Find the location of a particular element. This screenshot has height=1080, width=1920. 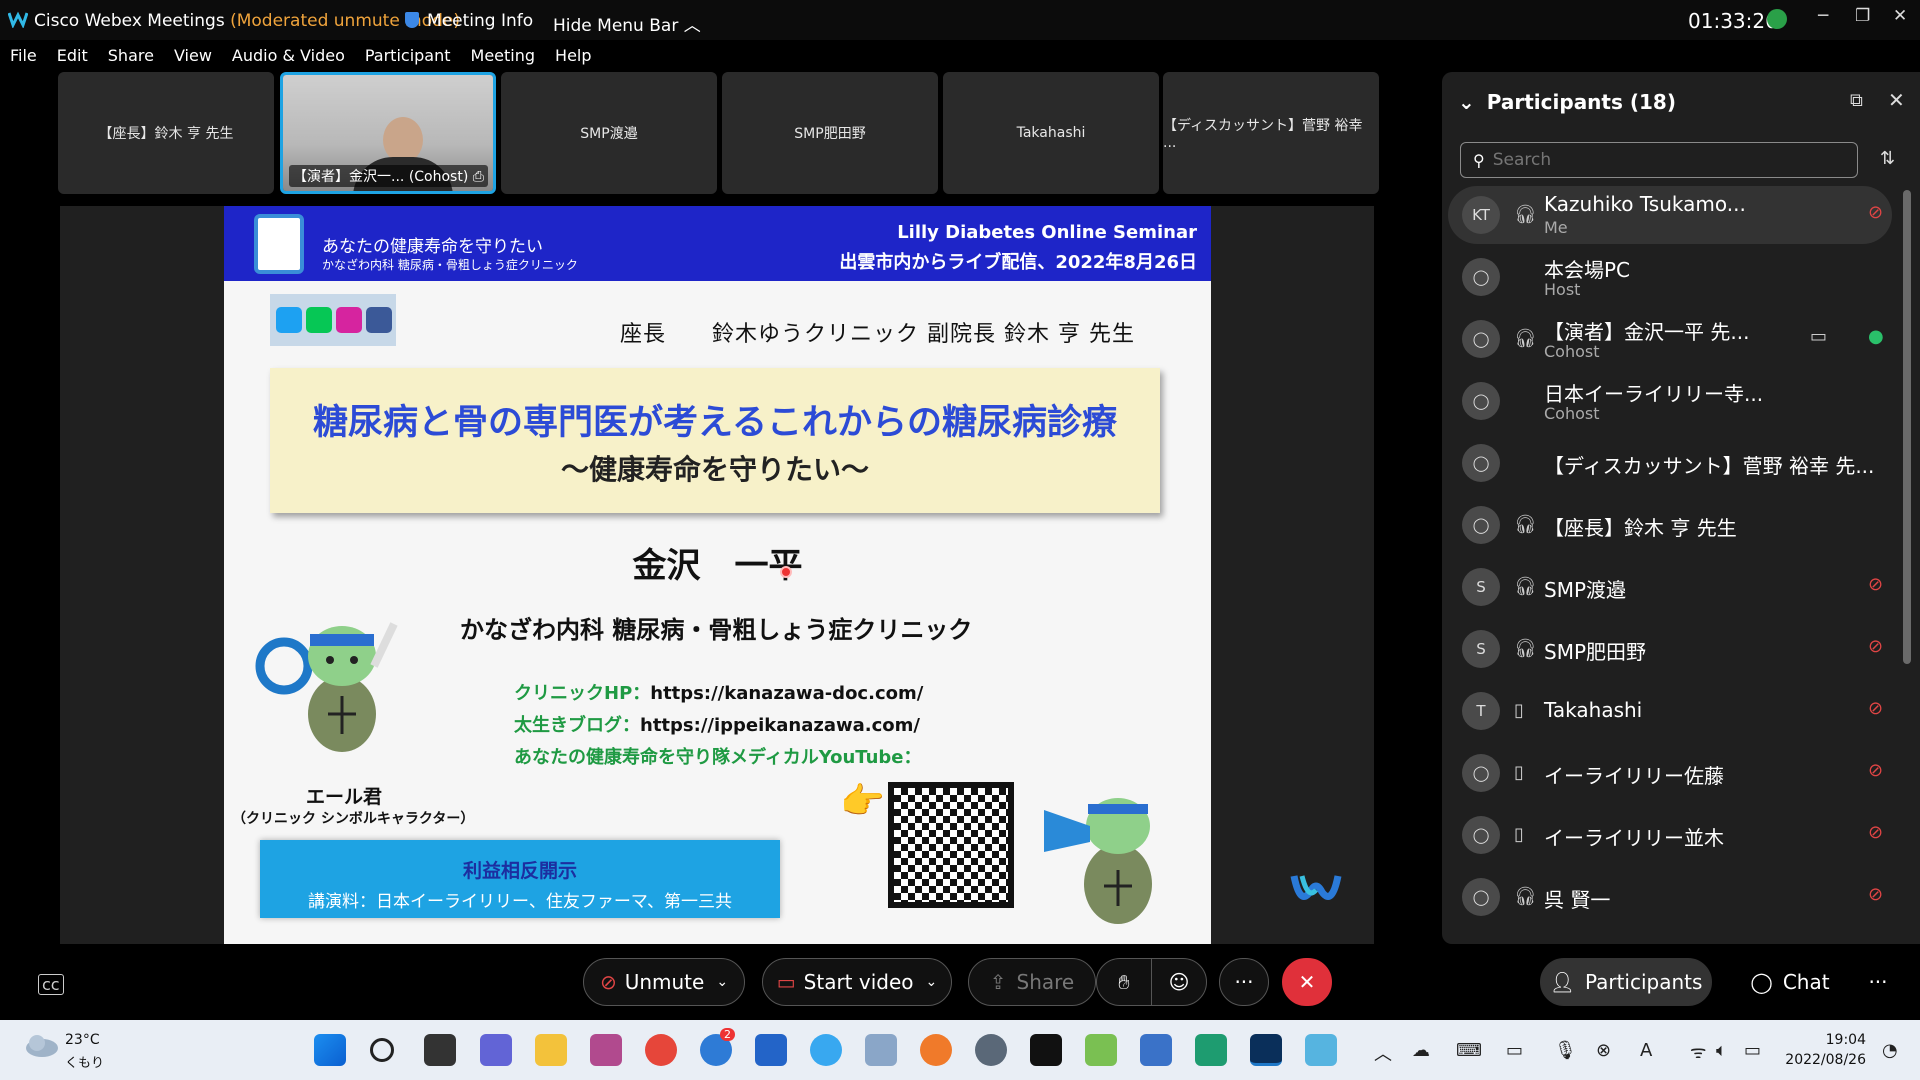

qr-code is located at coordinates (951, 845).